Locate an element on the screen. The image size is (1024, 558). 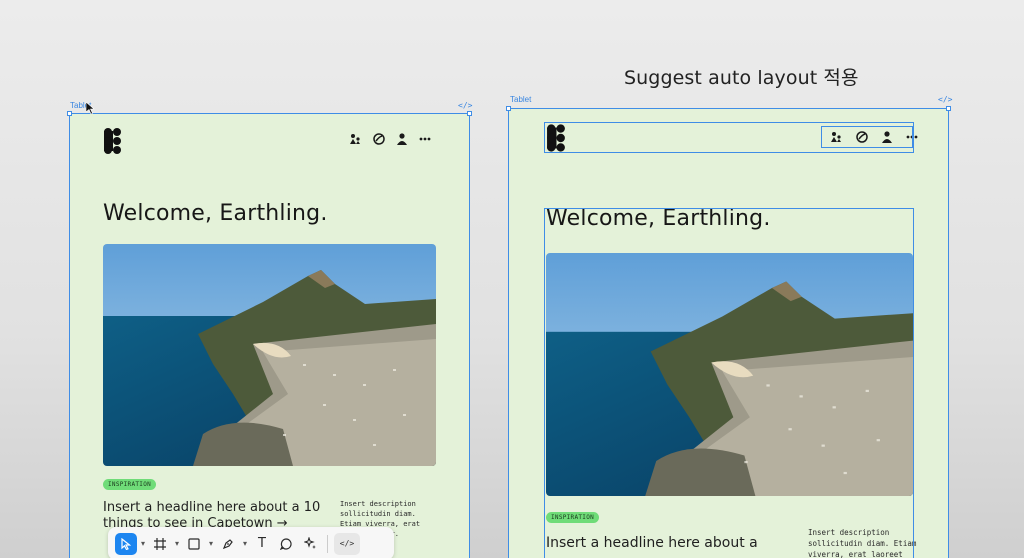
text-icon: T is located at coordinates (262, 543).